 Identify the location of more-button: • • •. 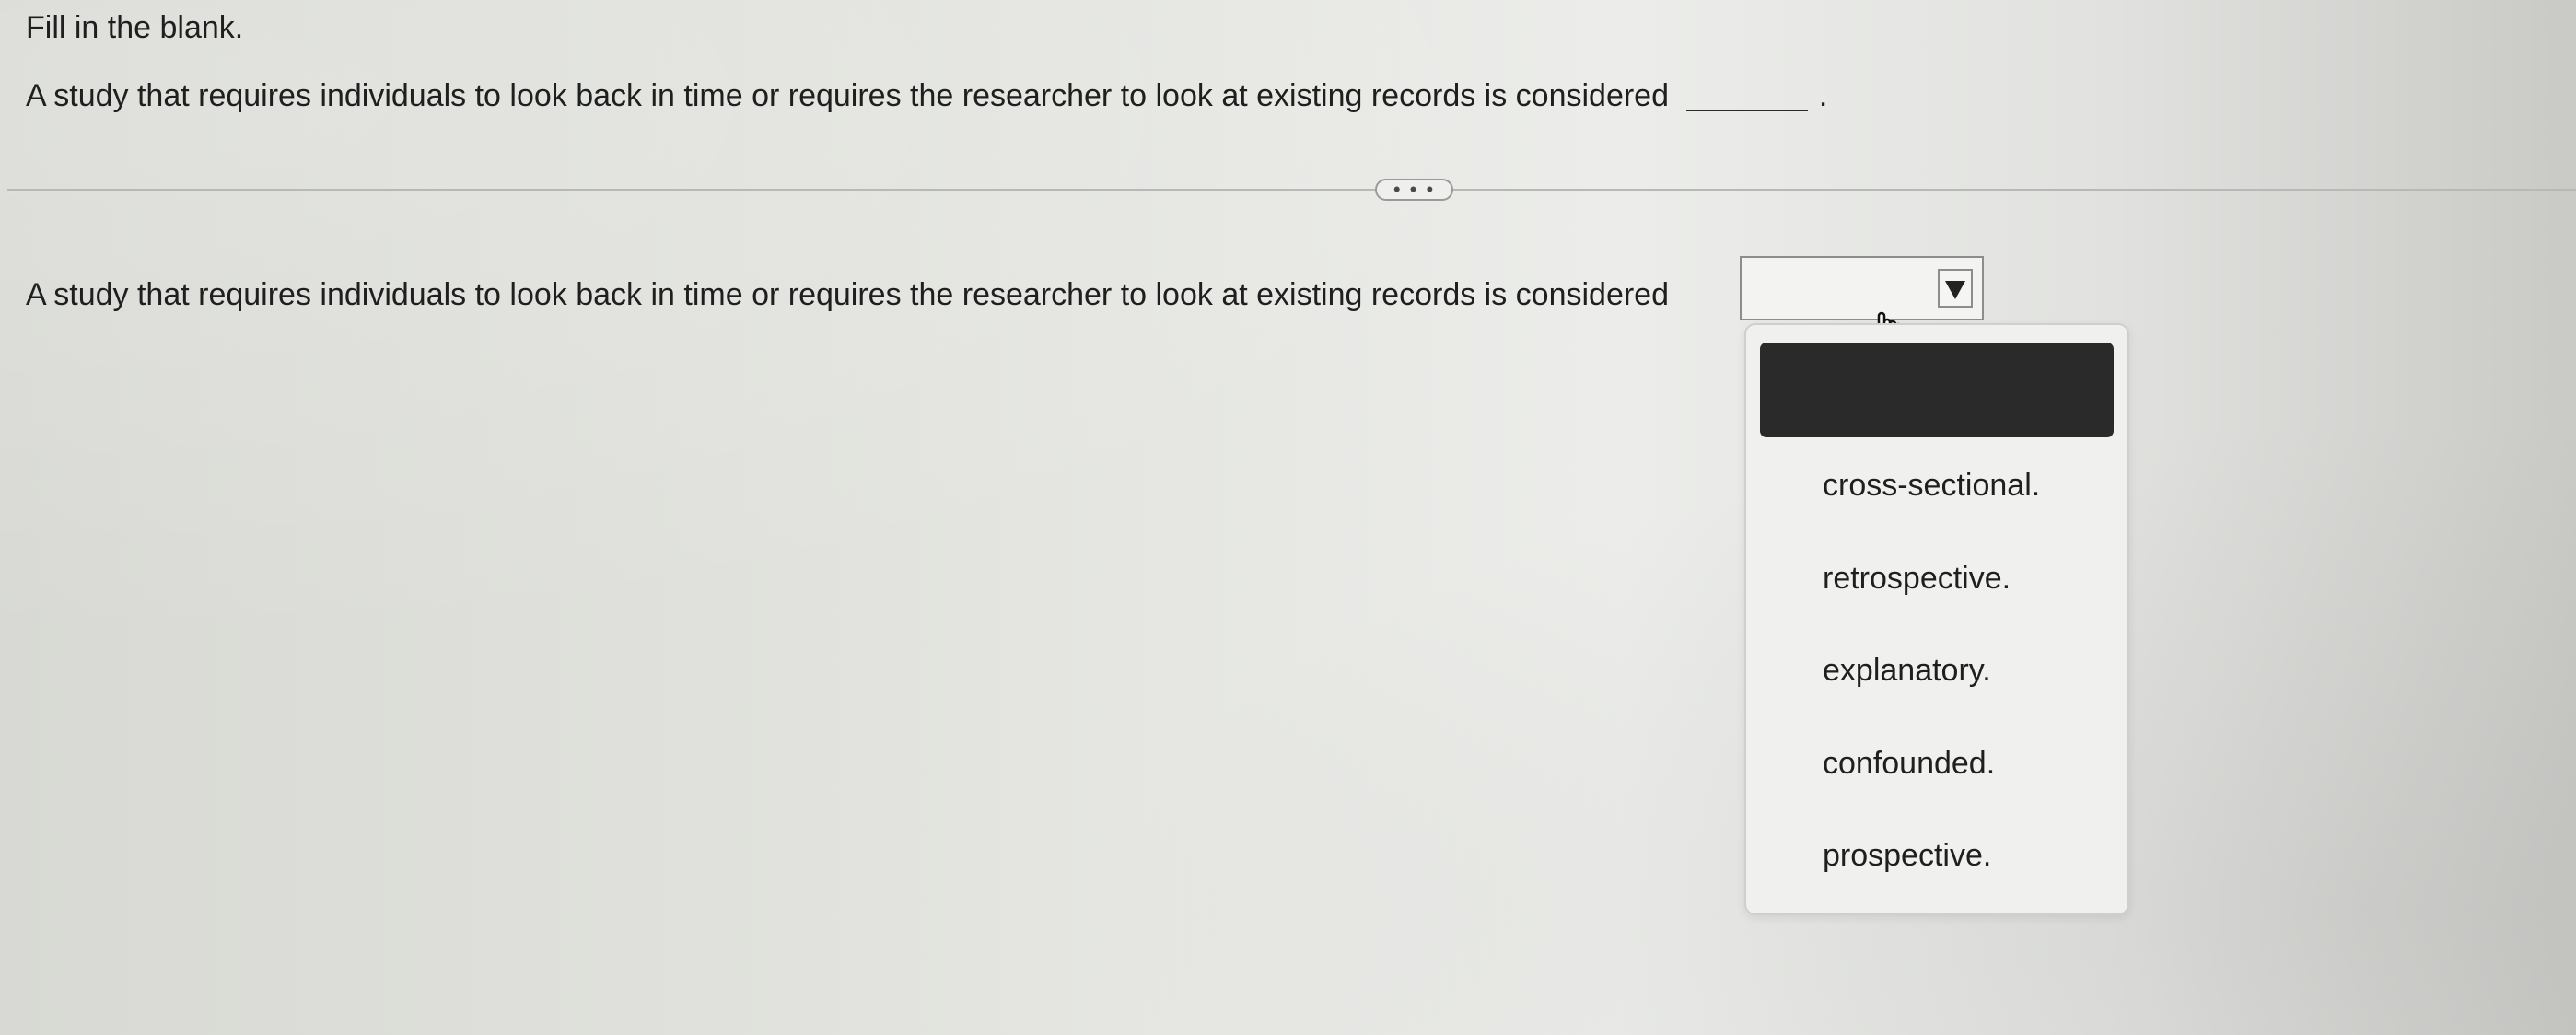
(1414, 190).